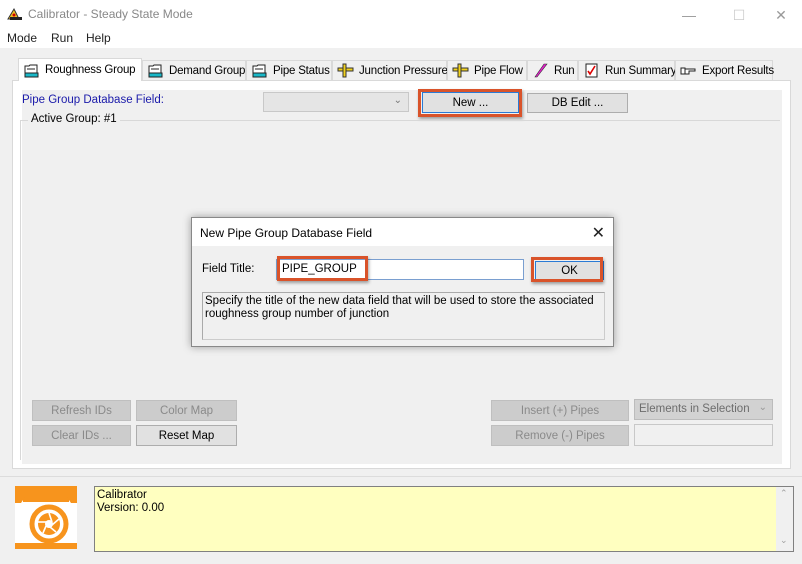 The image size is (802, 564). Describe the element at coordinates (98, 38) in the screenshot. I see `menu-help: Help` at that location.